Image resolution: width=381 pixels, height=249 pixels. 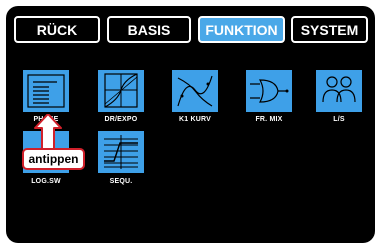 I want to click on teacher-student-icon, so click(x=339, y=89).